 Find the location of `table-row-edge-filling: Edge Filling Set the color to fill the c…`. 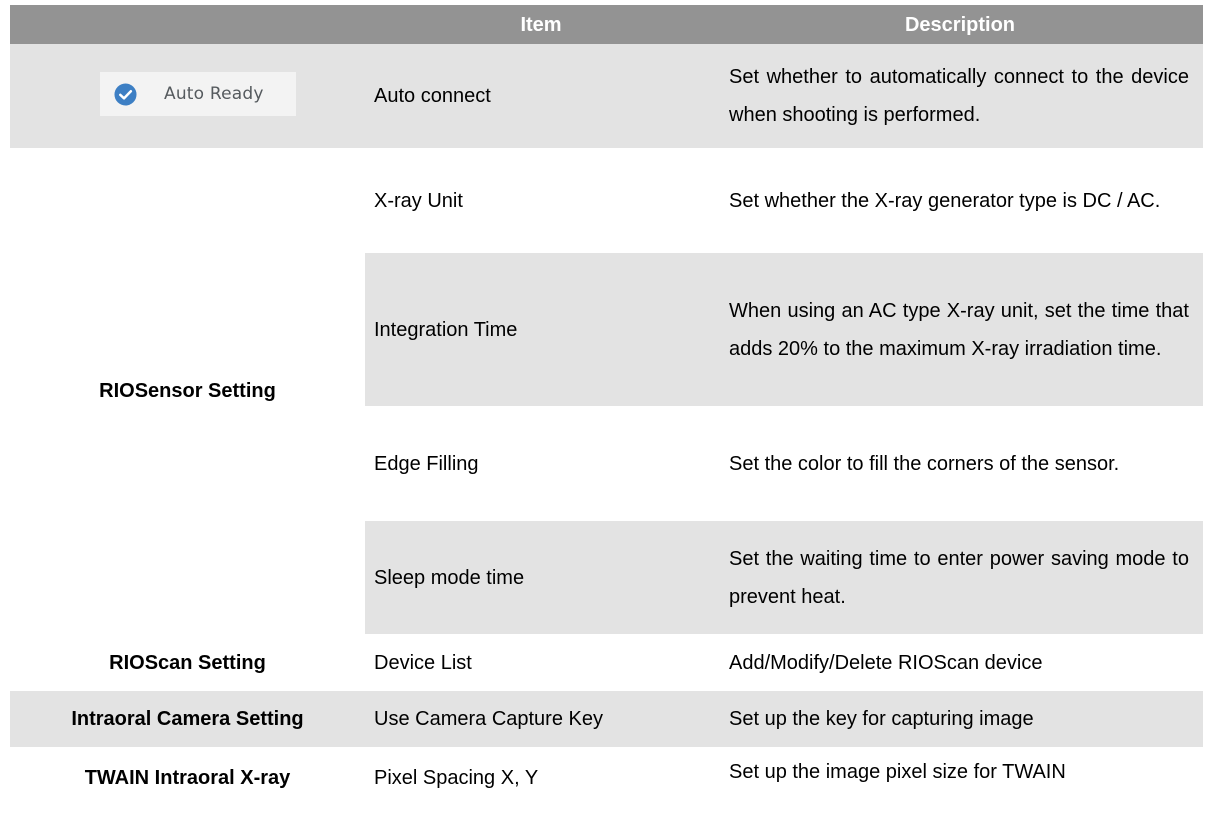

table-row-edge-filling: Edge Filling Set the color to fill the c… is located at coordinates (784, 463).